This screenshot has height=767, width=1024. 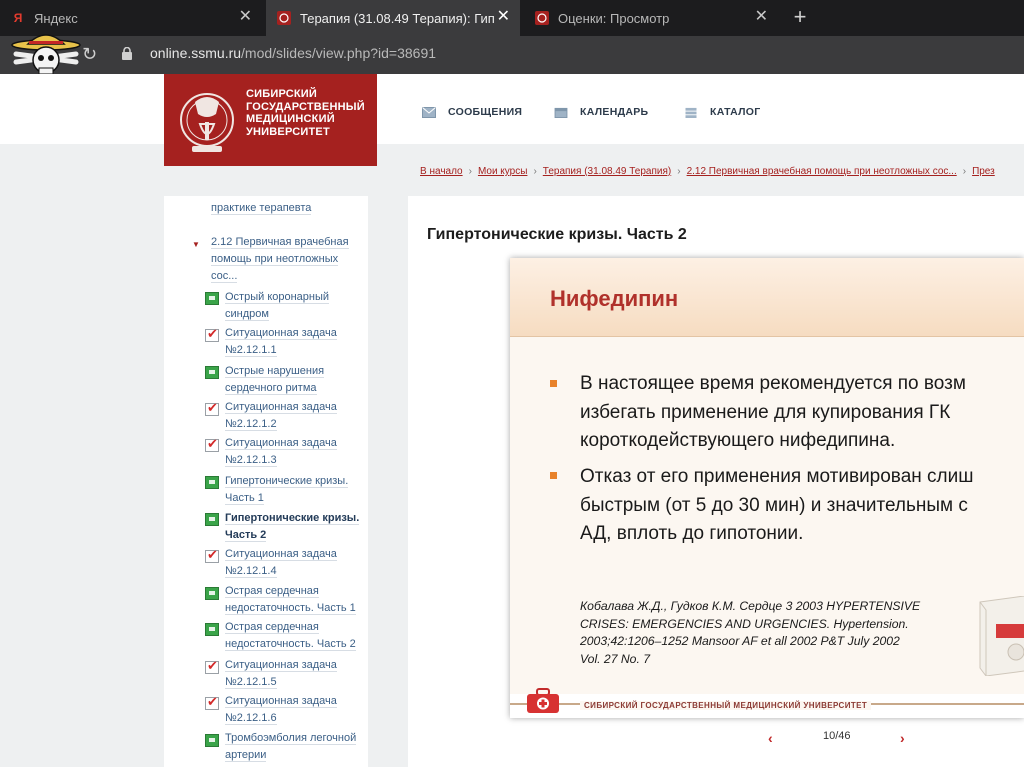 I want to click on breadcrumb-course: Терапия (31.08.49 Терапия), so click(x=607, y=171).